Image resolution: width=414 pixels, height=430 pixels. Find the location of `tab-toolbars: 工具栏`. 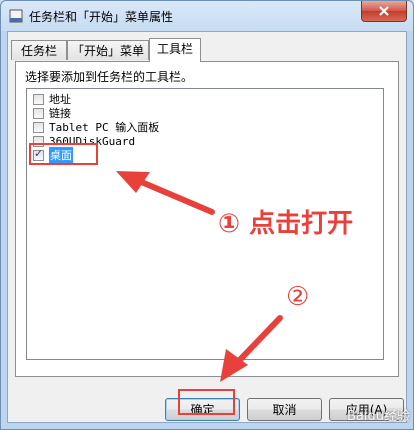

tab-toolbars: 工具栏 is located at coordinates (175, 50).